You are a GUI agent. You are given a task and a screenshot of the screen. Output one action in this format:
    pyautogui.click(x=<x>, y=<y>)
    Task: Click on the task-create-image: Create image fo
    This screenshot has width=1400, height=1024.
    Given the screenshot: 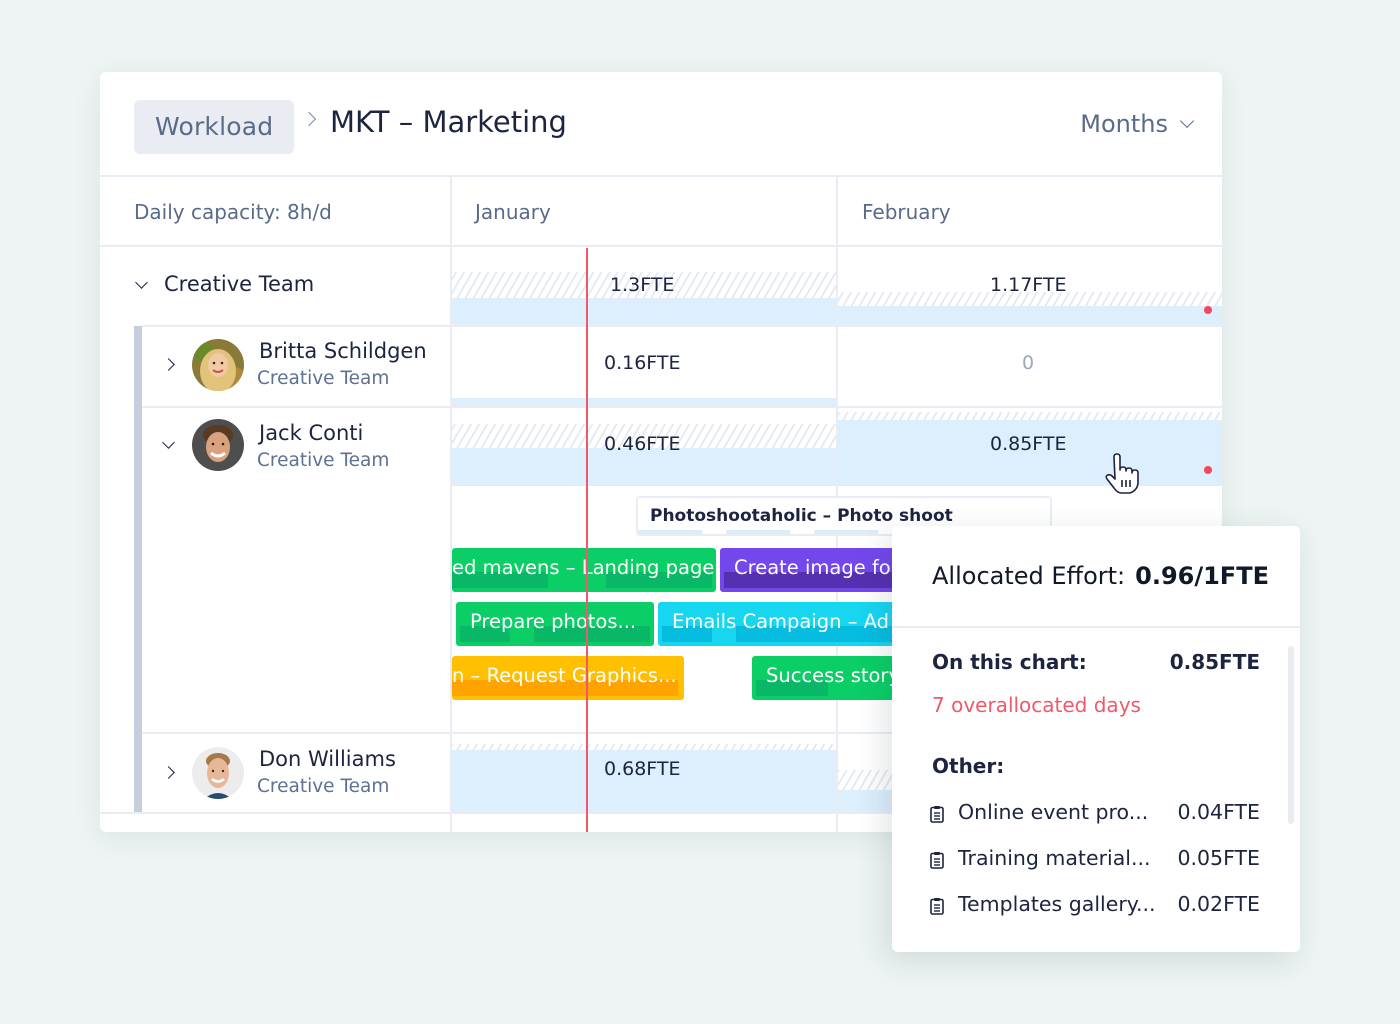 What is the action you would take?
    pyautogui.click(x=810, y=570)
    